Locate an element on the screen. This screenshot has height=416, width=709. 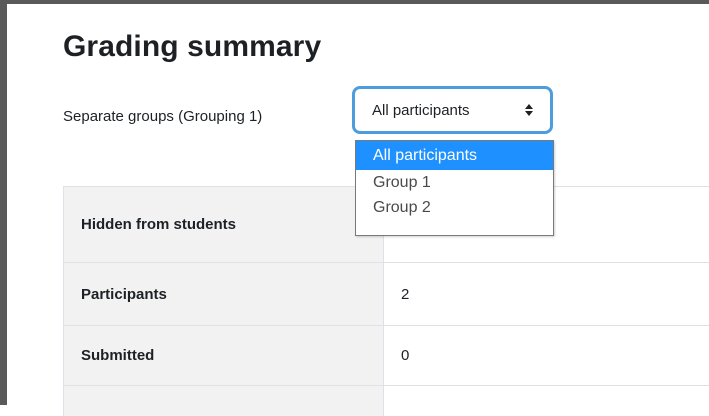
group-select-value: All participants is located at coordinates (421, 110).